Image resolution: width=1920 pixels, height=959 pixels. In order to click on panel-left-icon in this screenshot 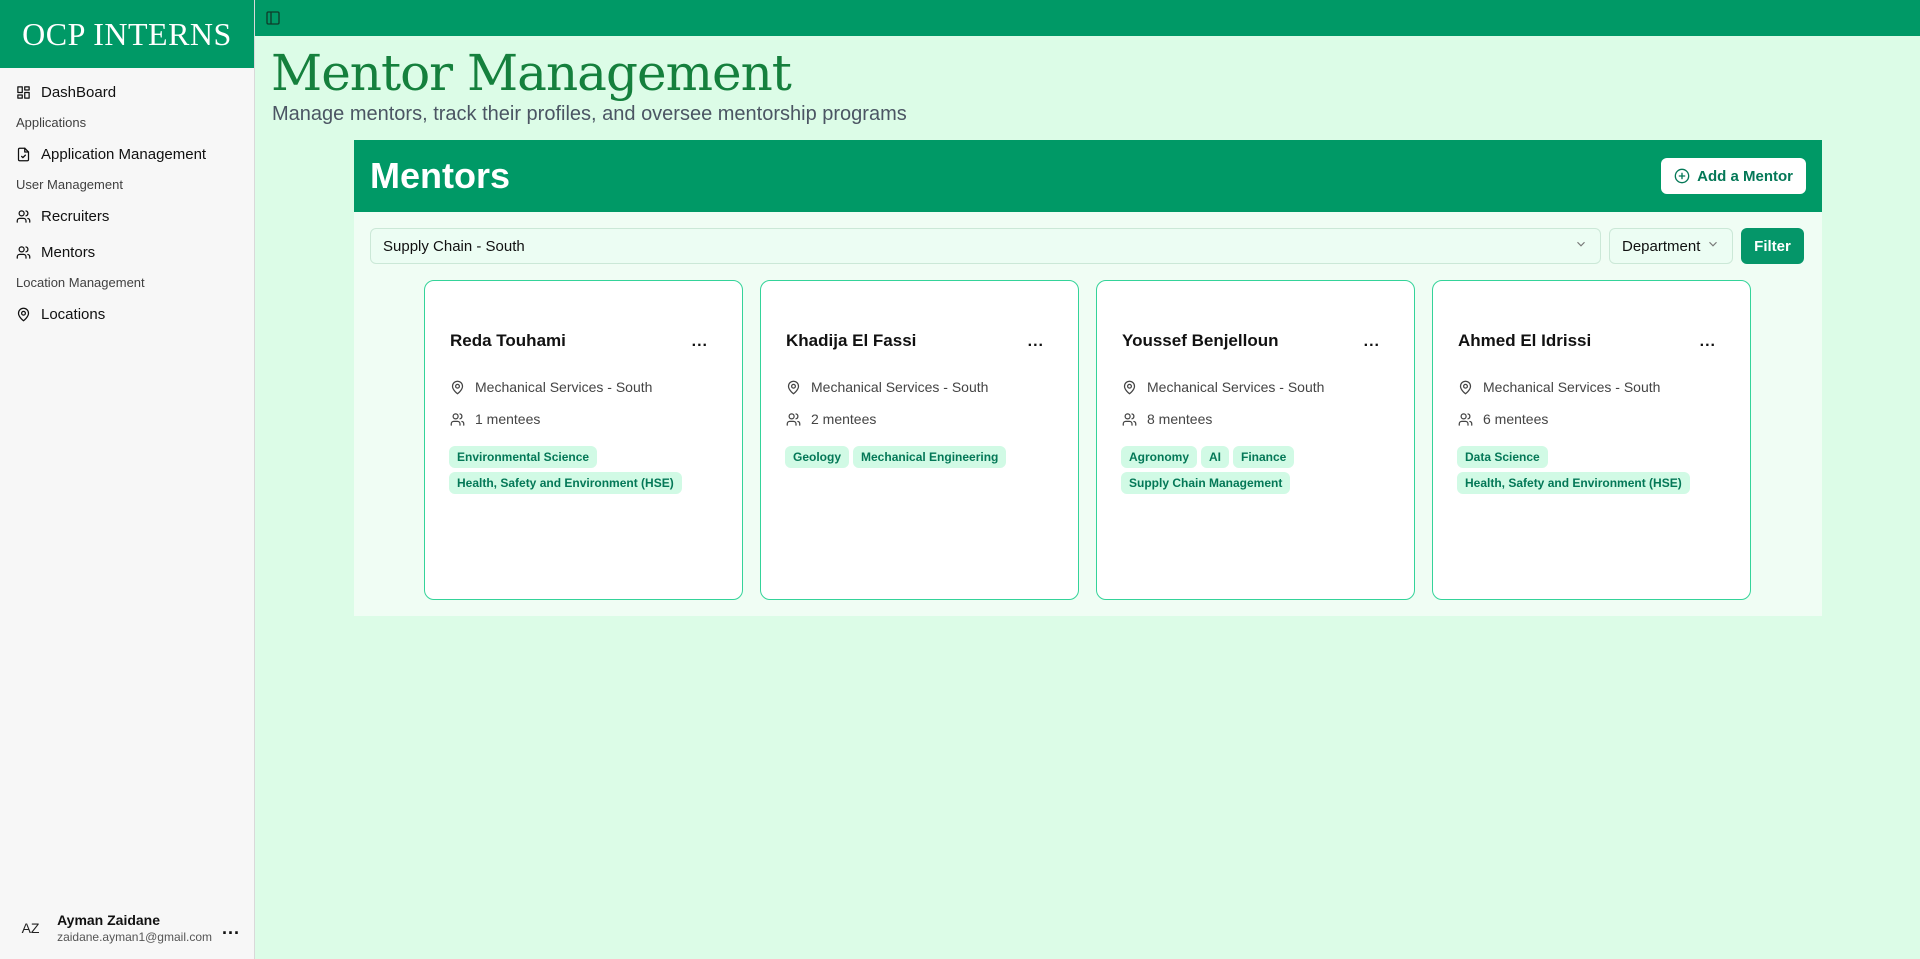, I will do `click(273, 18)`.